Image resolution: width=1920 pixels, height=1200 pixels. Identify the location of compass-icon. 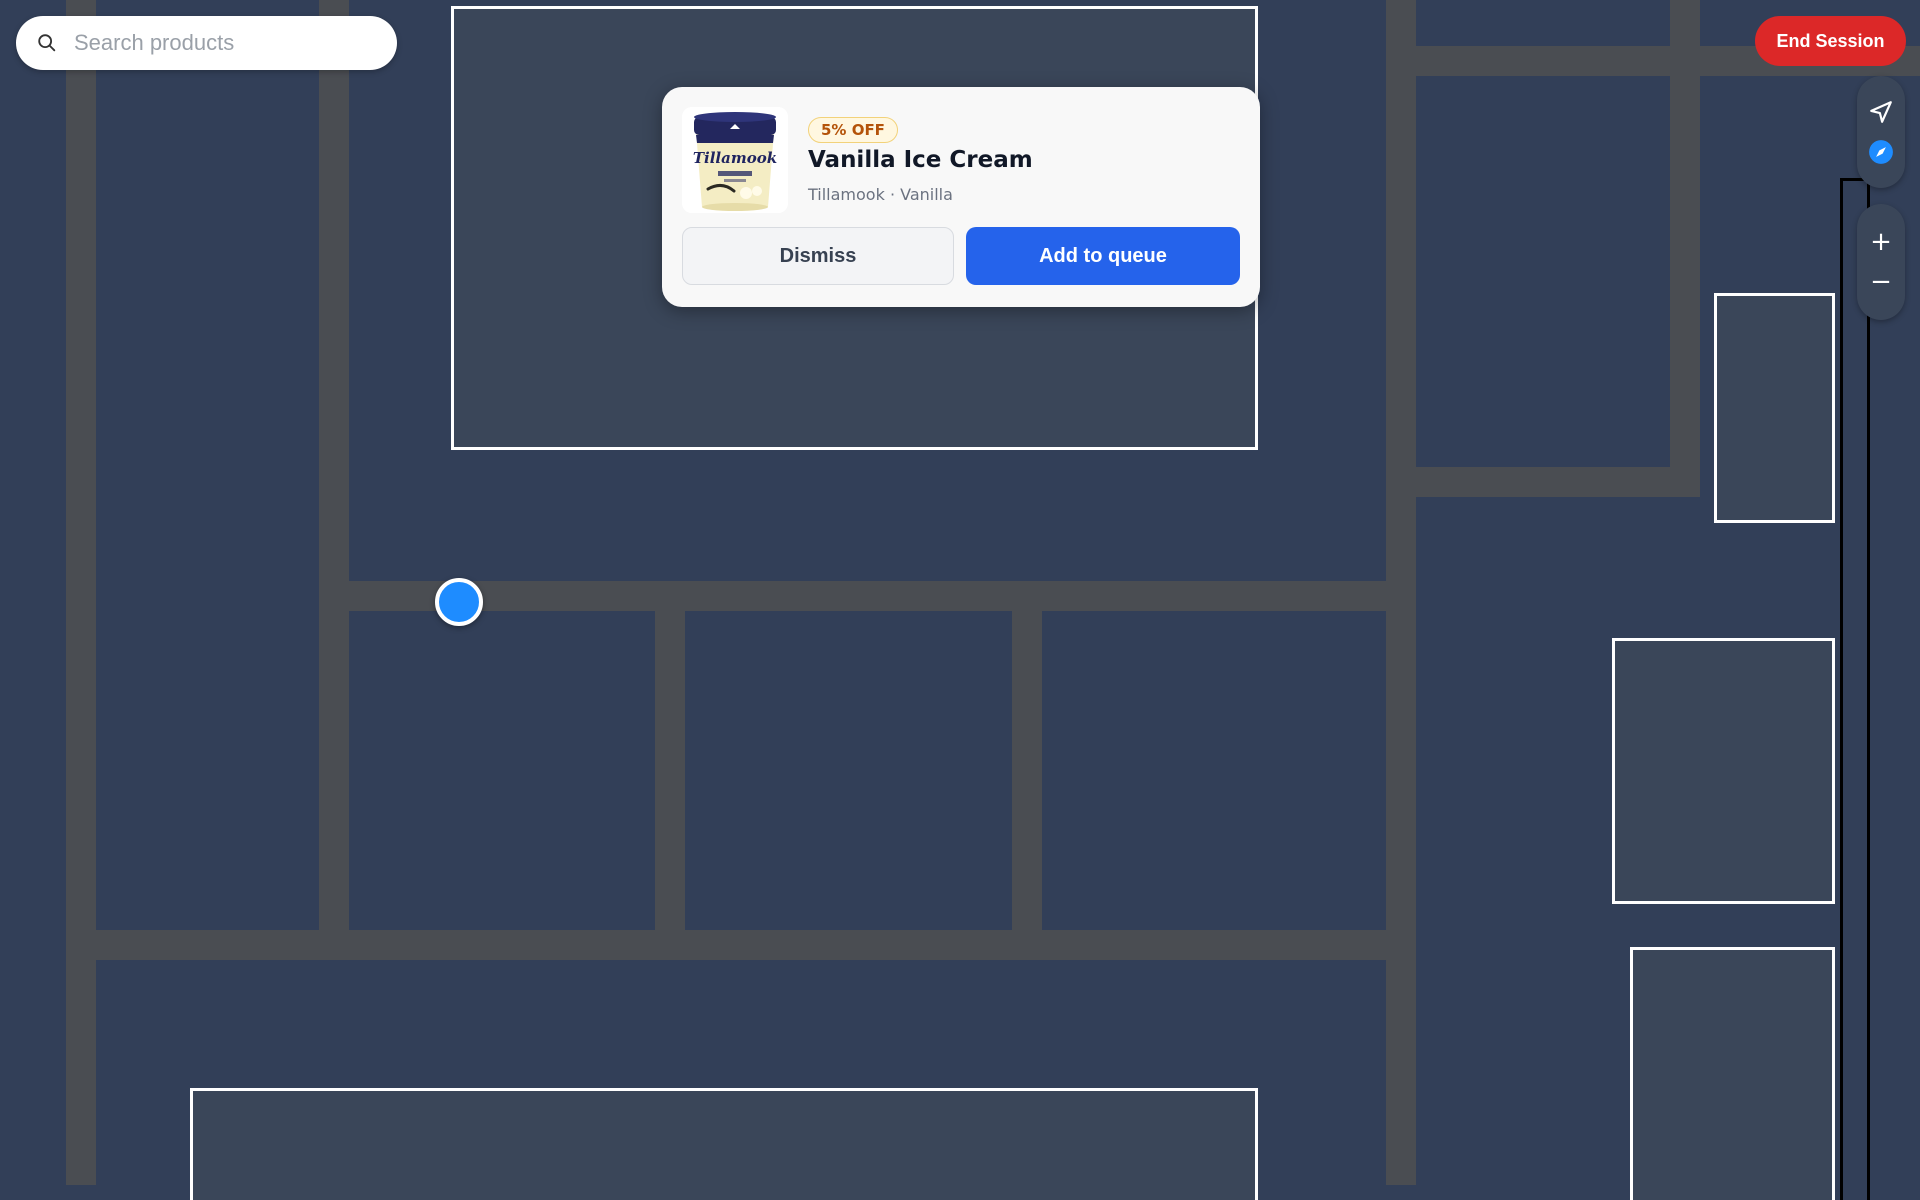
(1881, 152).